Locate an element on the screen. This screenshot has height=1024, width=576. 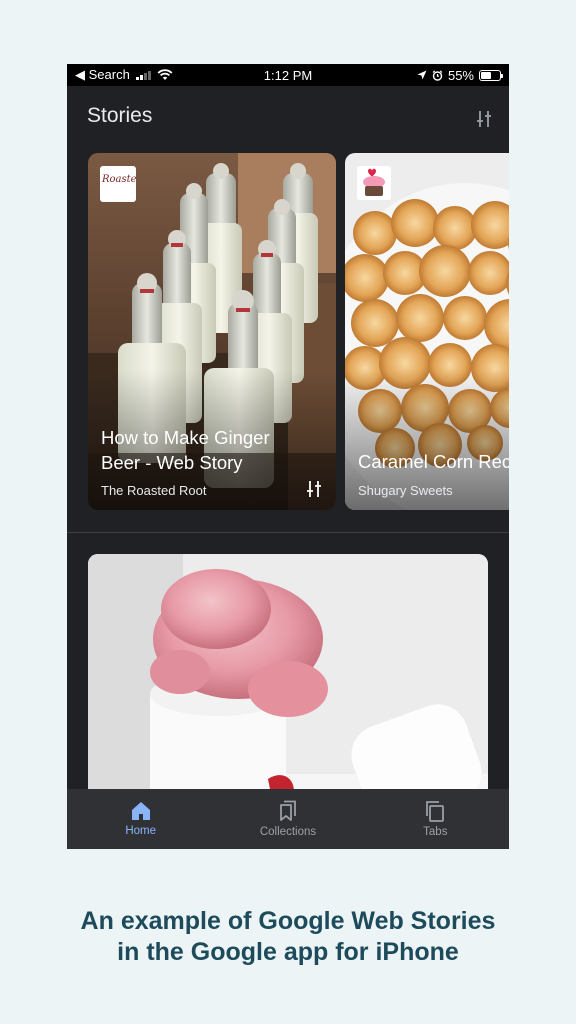
back-to-search-link: ◀ Search is located at coordinates (102, 75).